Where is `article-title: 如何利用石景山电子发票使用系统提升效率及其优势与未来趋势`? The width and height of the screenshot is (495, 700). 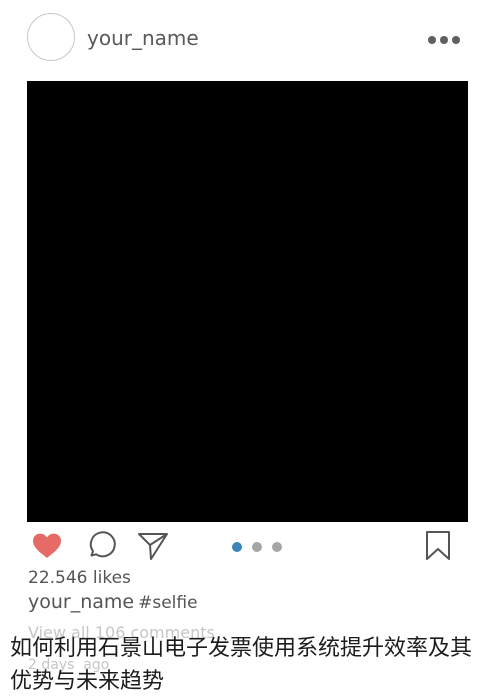 article-title: 如何利用石景山电子发票使用系统提升效率及其优势与未来趋势 is located at coordinates (241, 665).